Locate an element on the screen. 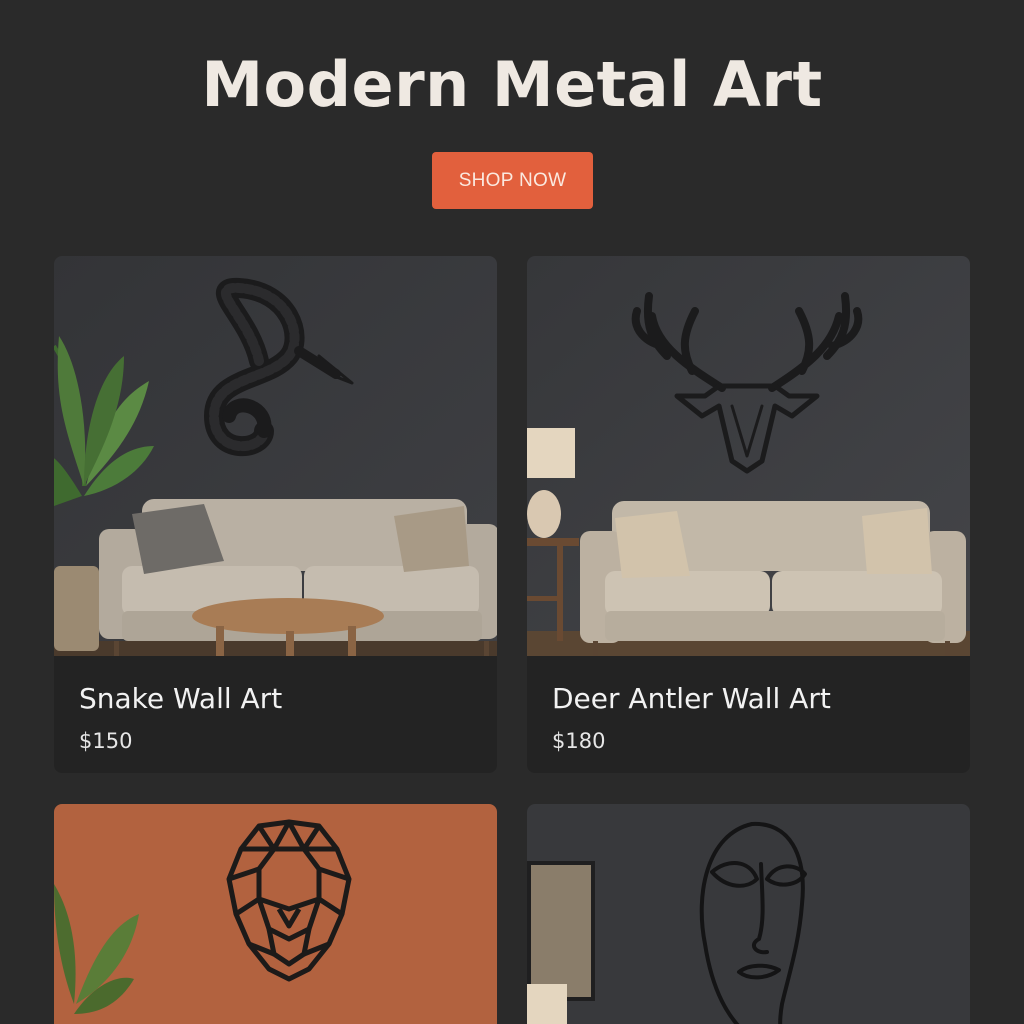  product-image-lion is located at coordinates (275, 914).